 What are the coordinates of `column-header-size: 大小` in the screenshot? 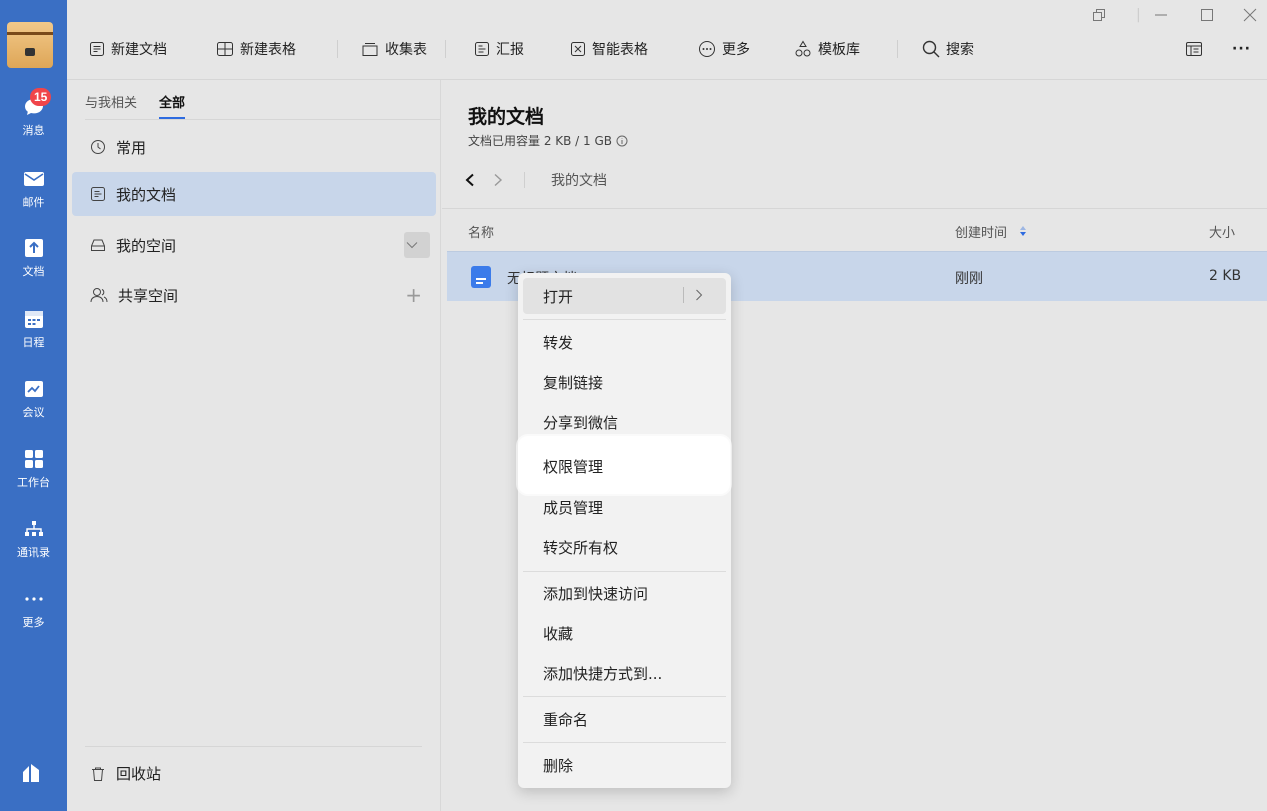 It's located at (1222, 231).